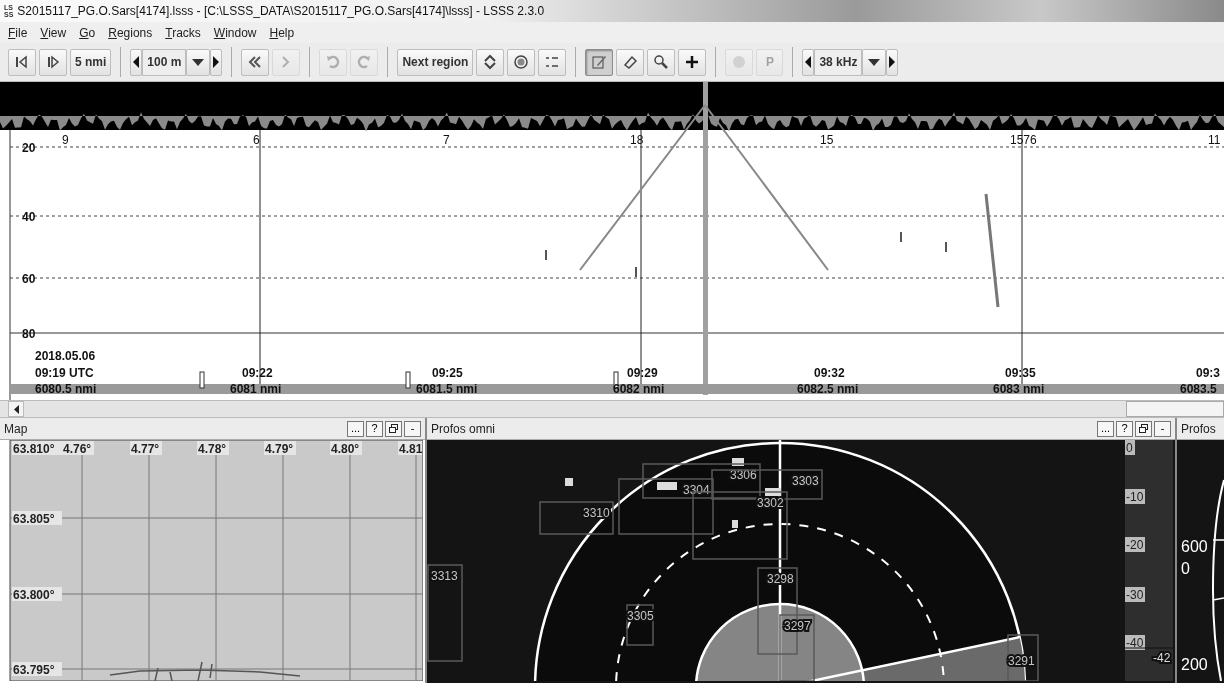 This screenshot has height=683, width=1224. Describe the element at coordinates (1135, 545) in the screenshot. I see `scale-label: -20` at that location.